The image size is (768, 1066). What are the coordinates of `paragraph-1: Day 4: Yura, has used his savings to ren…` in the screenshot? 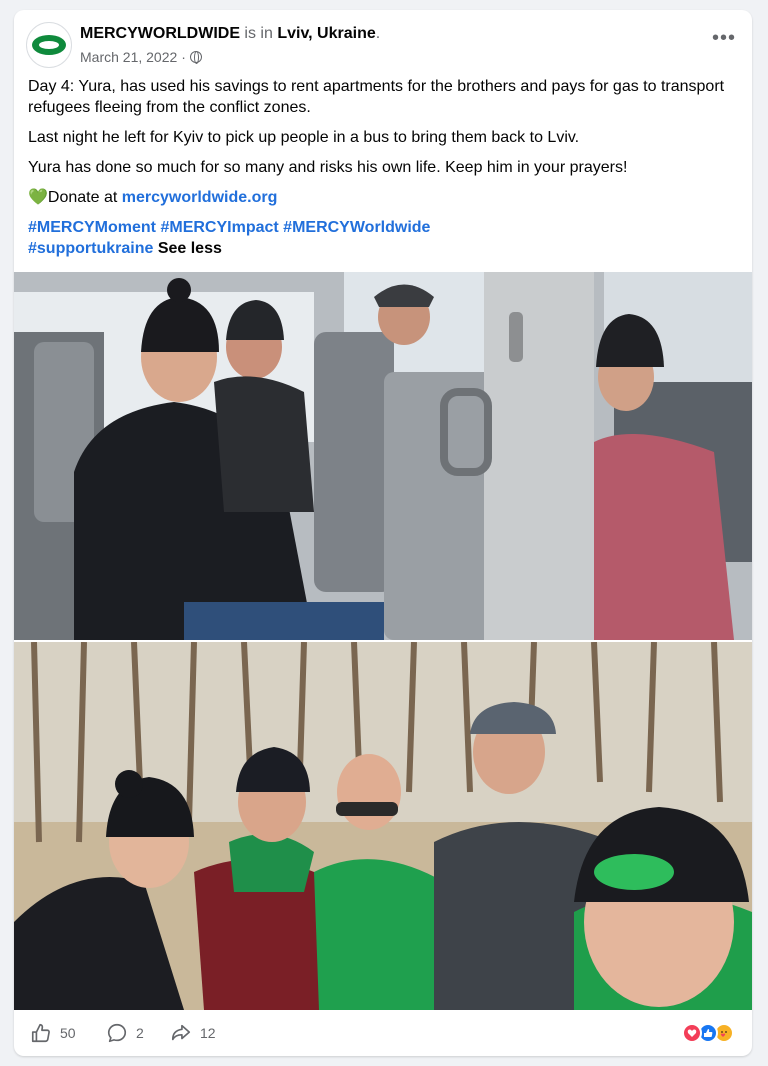 It's located at (376, 97).